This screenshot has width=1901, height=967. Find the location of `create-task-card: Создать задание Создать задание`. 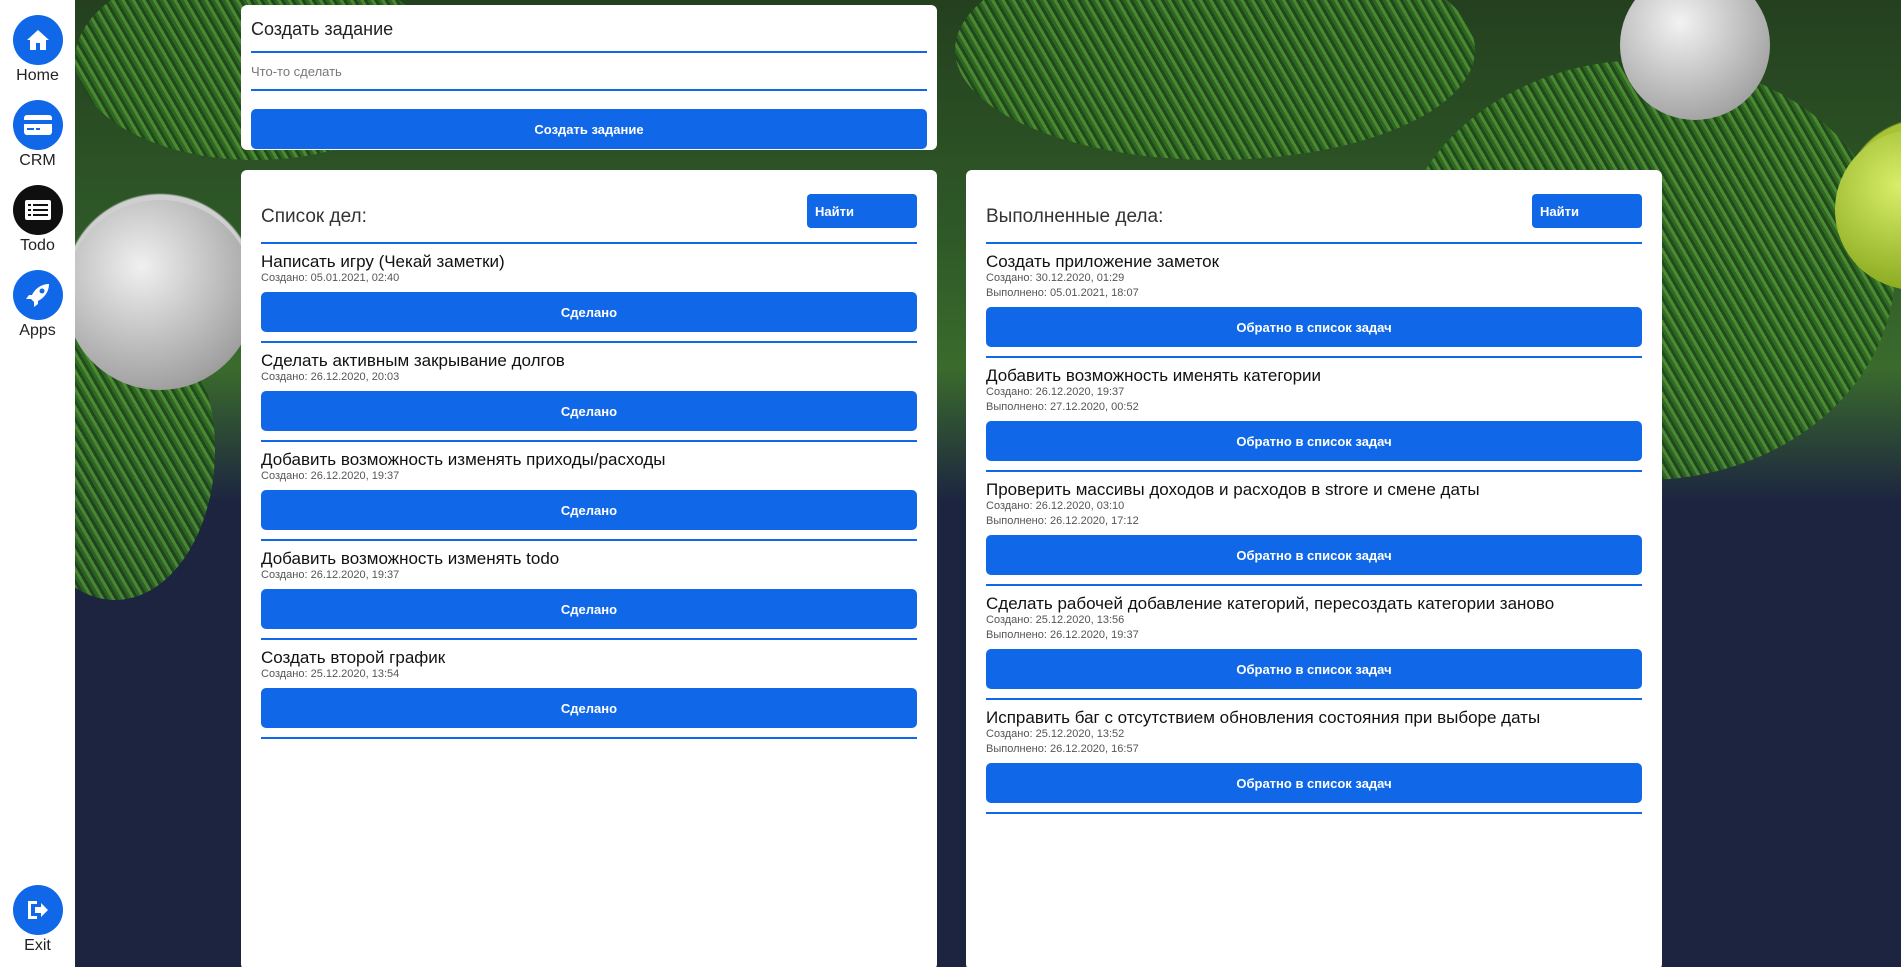

create-task-card: Создать задание Создать задание is located at coordinates (589, 77).